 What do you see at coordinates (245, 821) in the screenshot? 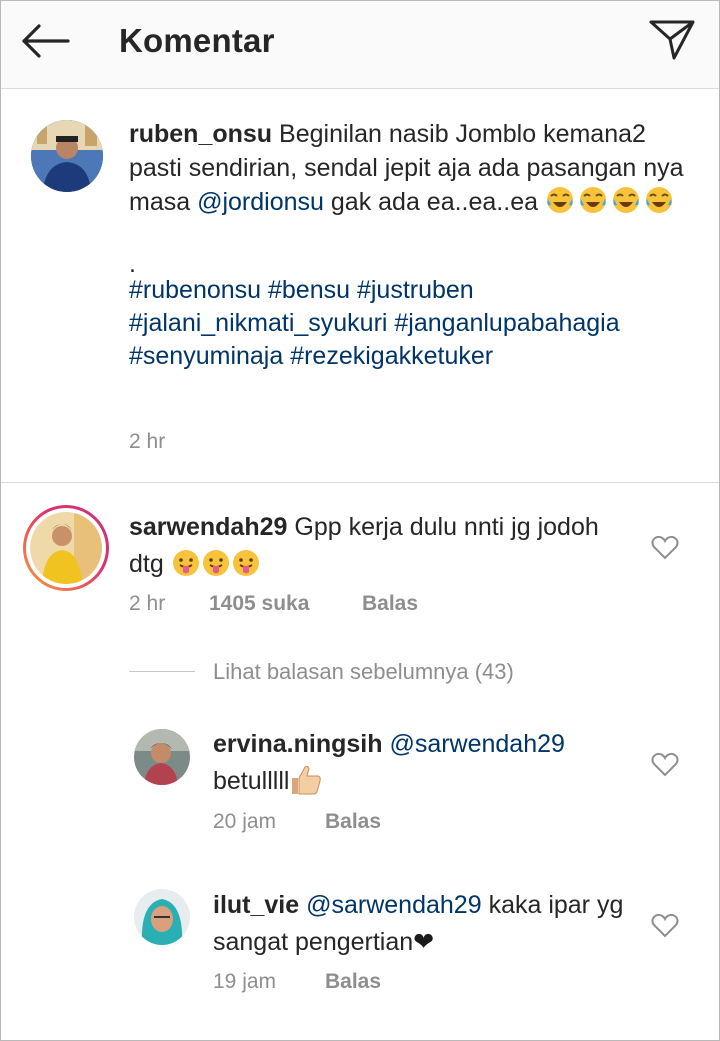
I see `reply-time: 20 jam` at bounding box center [245, 821].